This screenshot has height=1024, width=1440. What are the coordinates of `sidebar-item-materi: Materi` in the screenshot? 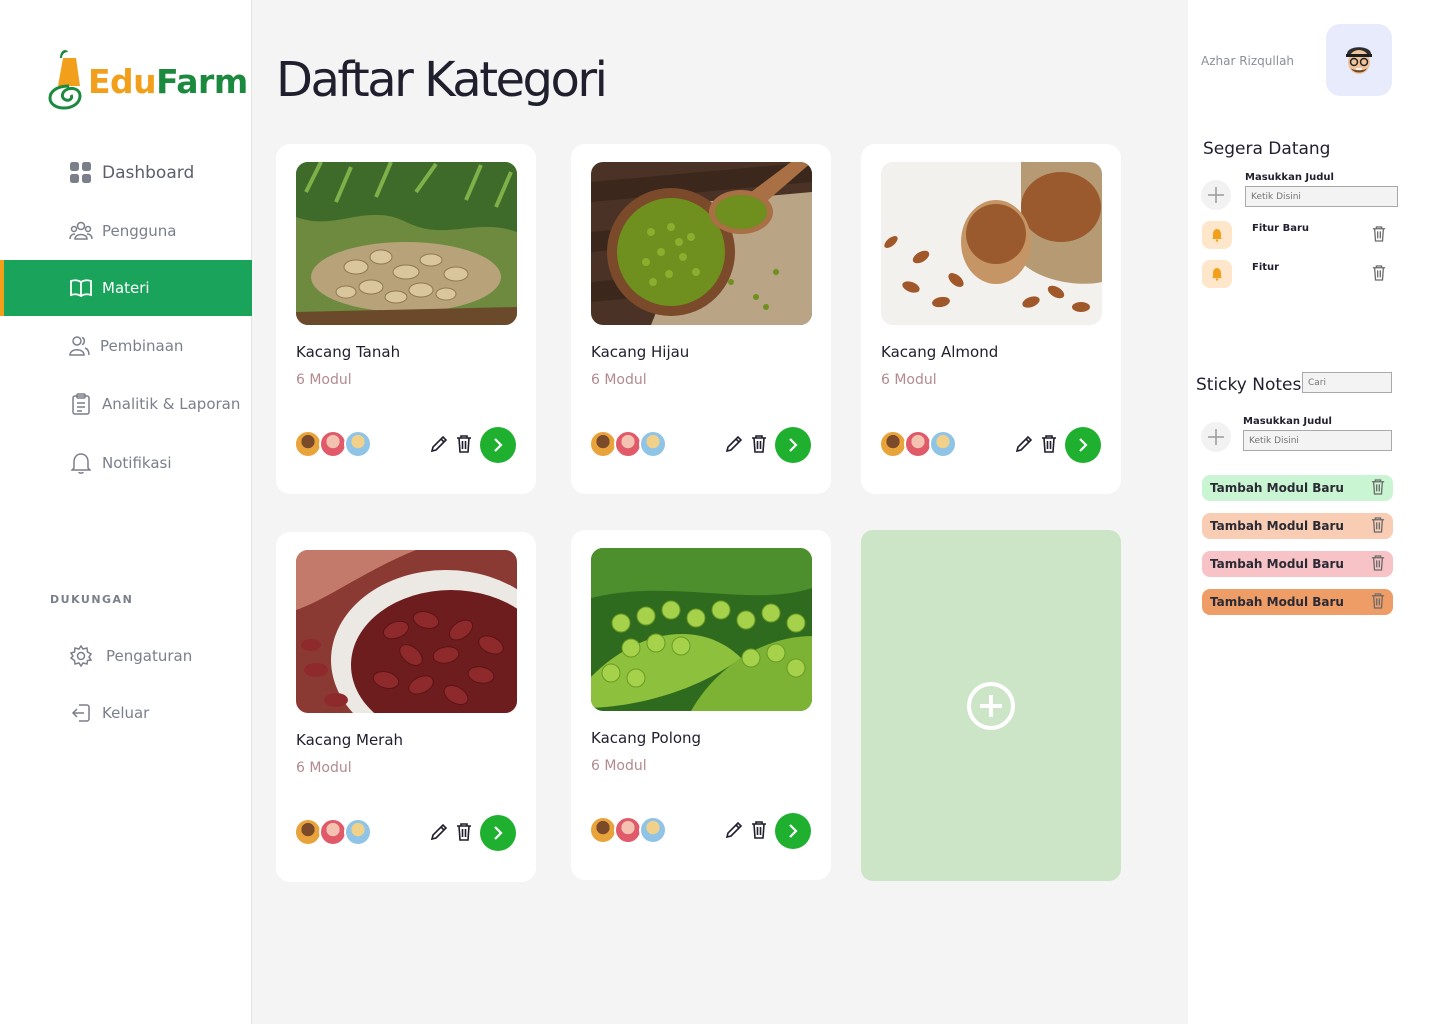 It's located at (126, 288).